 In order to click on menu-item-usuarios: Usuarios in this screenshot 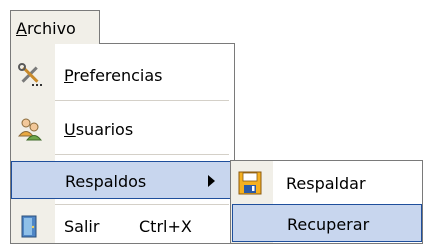, I will do `click(122, 129)`.